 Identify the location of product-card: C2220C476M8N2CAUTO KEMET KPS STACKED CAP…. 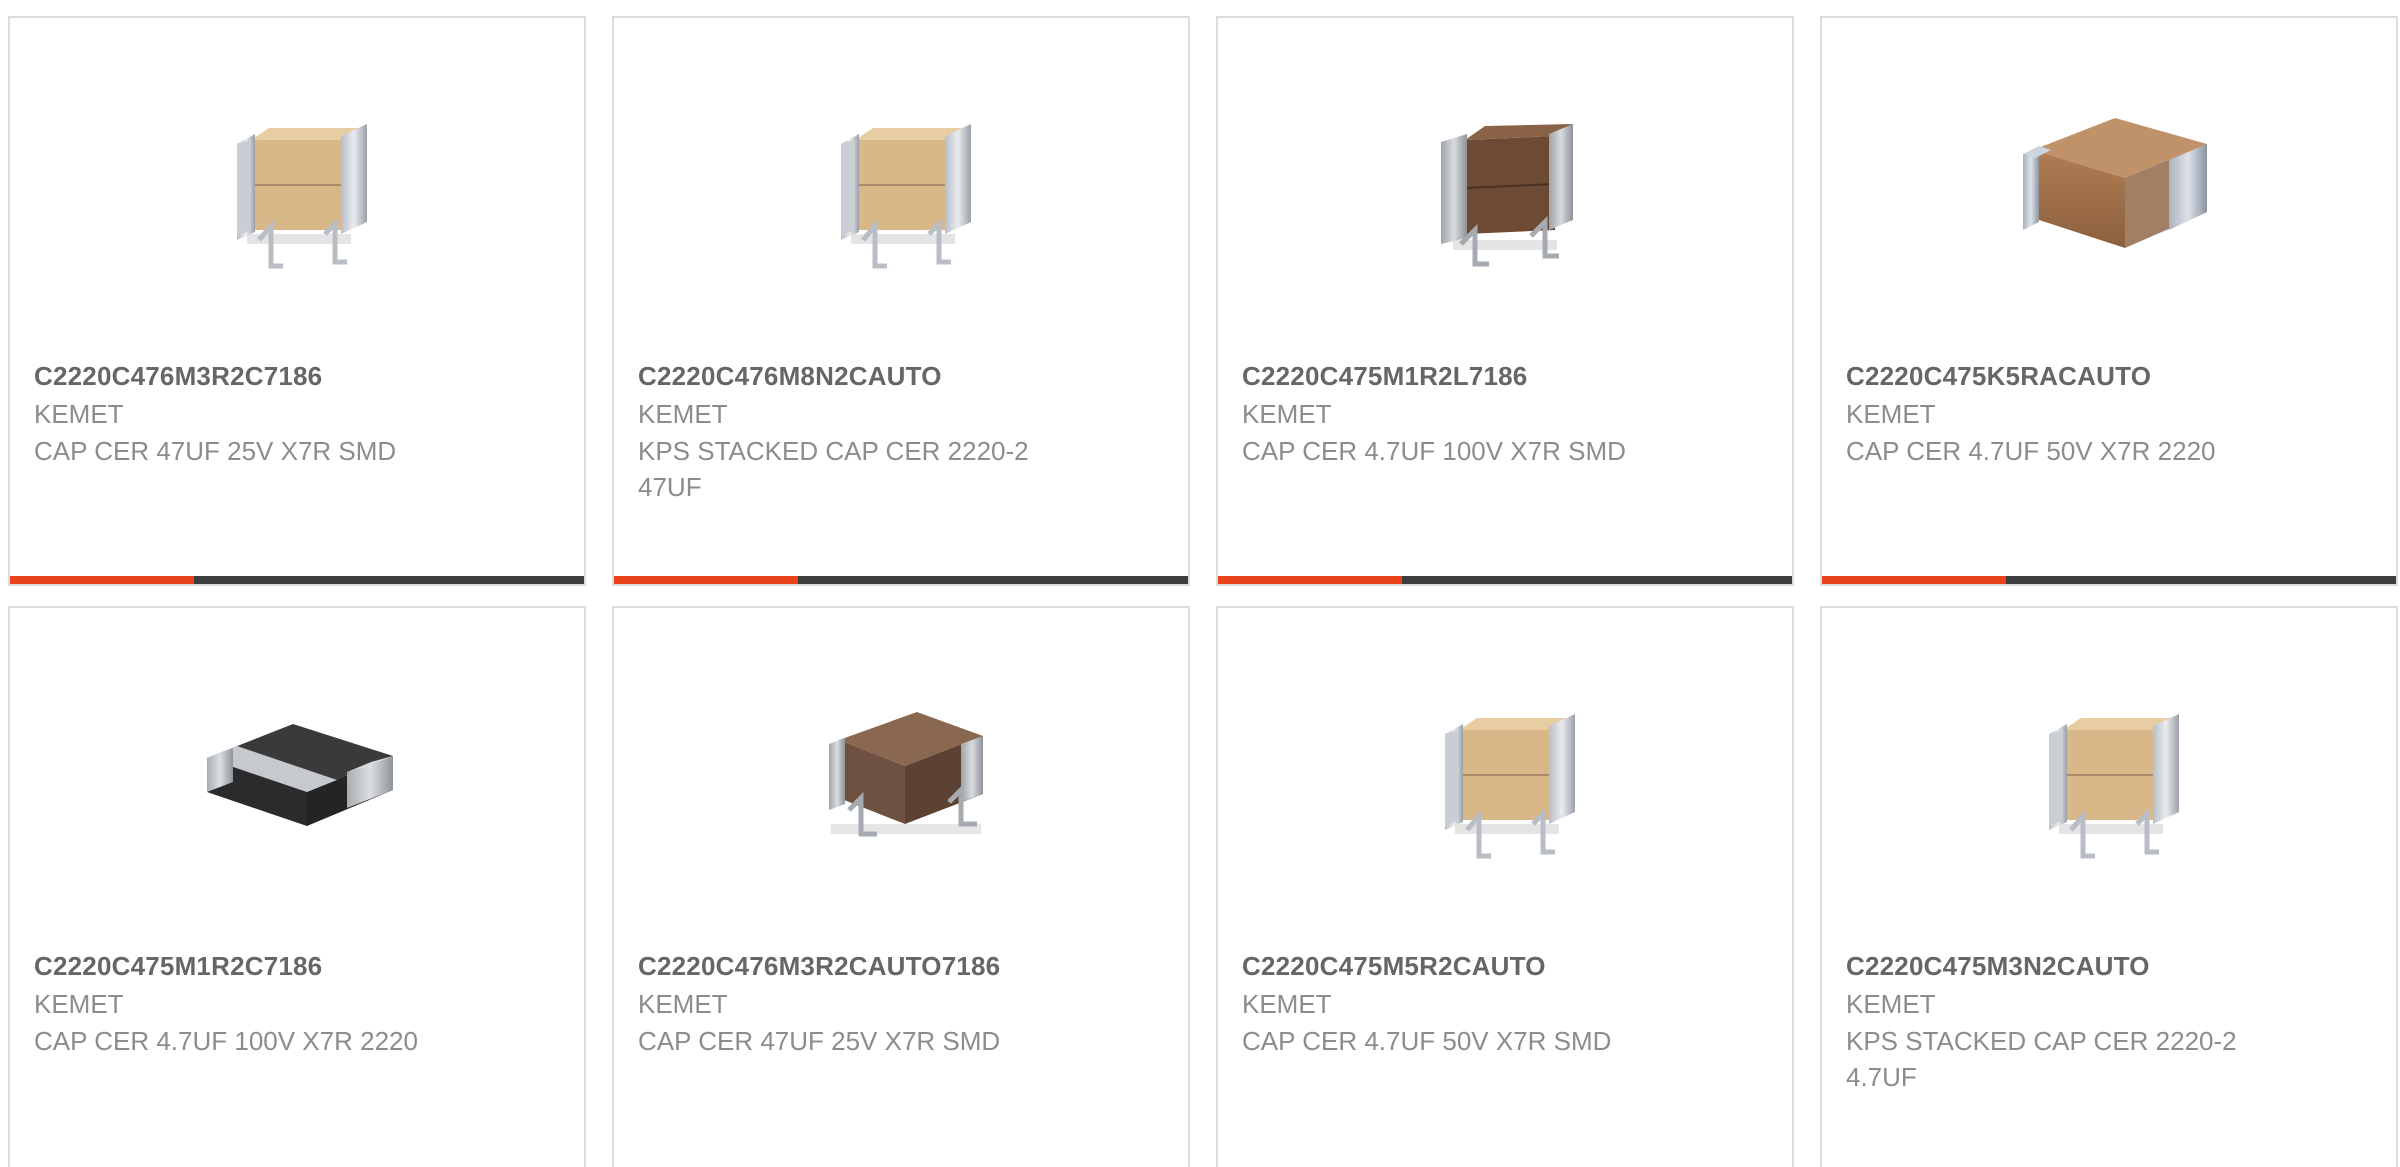
(901, 301).